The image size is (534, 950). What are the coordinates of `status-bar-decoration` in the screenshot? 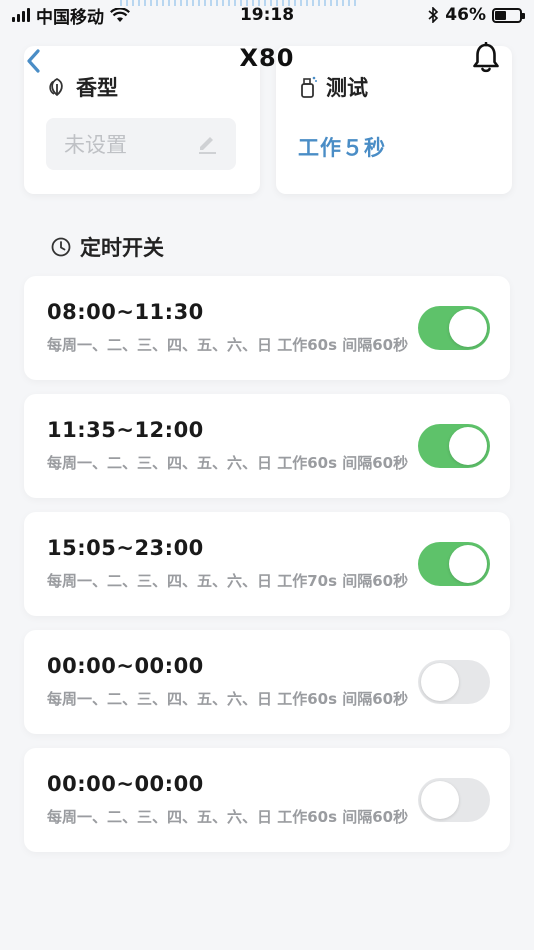 It's located at (240, 3).